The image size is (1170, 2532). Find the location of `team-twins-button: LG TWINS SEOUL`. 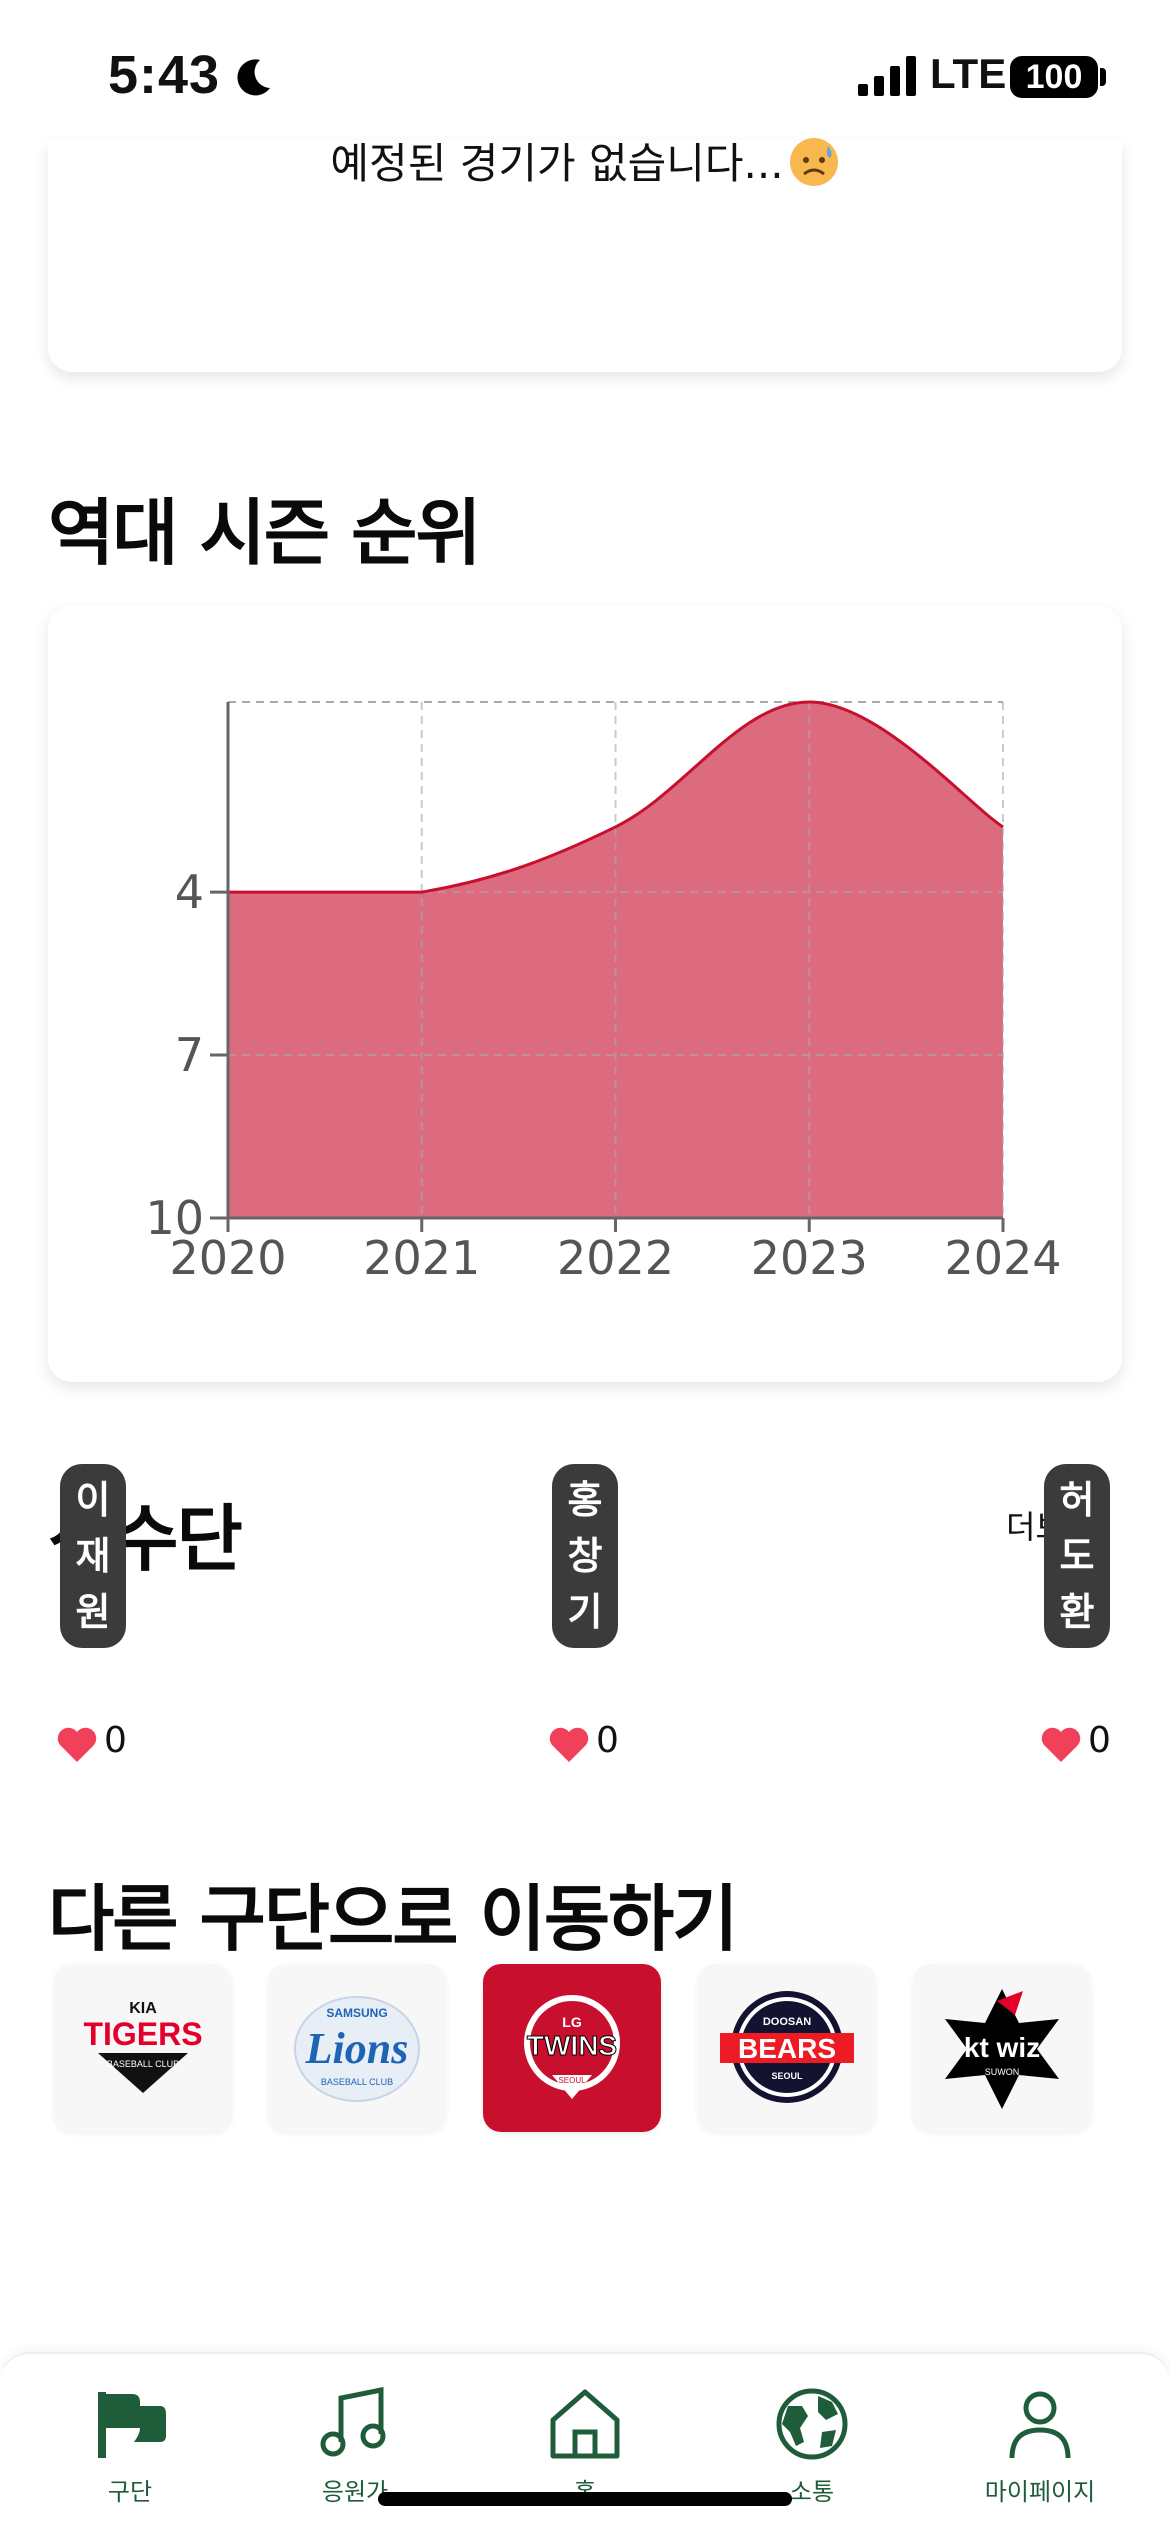

team-twins-button: LG TWINS SEOUL is located at coordinates (572, 2048).